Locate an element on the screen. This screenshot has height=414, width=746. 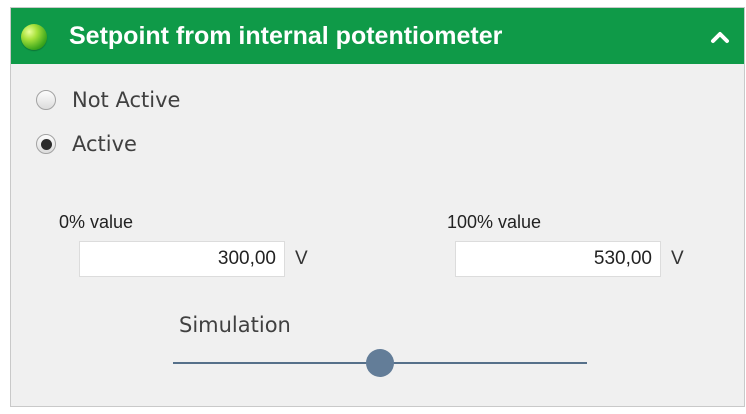
hundred-percent-unit: V is located at coordinates (677, 258).